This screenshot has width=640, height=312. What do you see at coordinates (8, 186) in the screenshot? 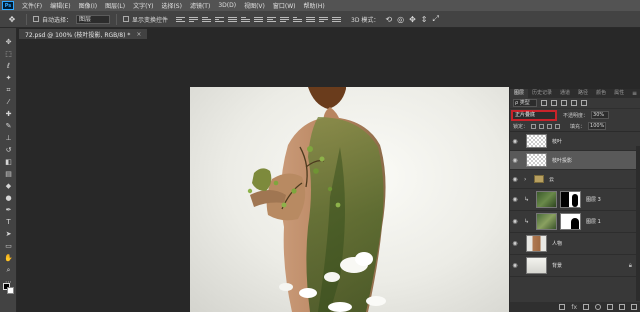
I see `blur-tool-icon: ◆` at bounding box center [8, 186].